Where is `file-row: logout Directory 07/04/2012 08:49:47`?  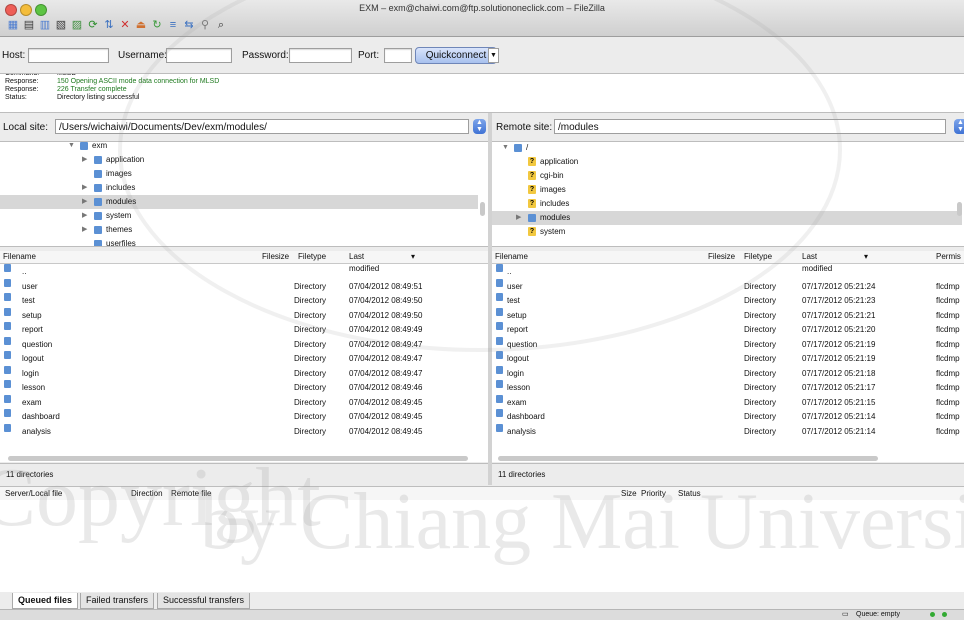
file-row: logout Directory 07/04/2012 08:49:47 is located at coordinates (244, 358).